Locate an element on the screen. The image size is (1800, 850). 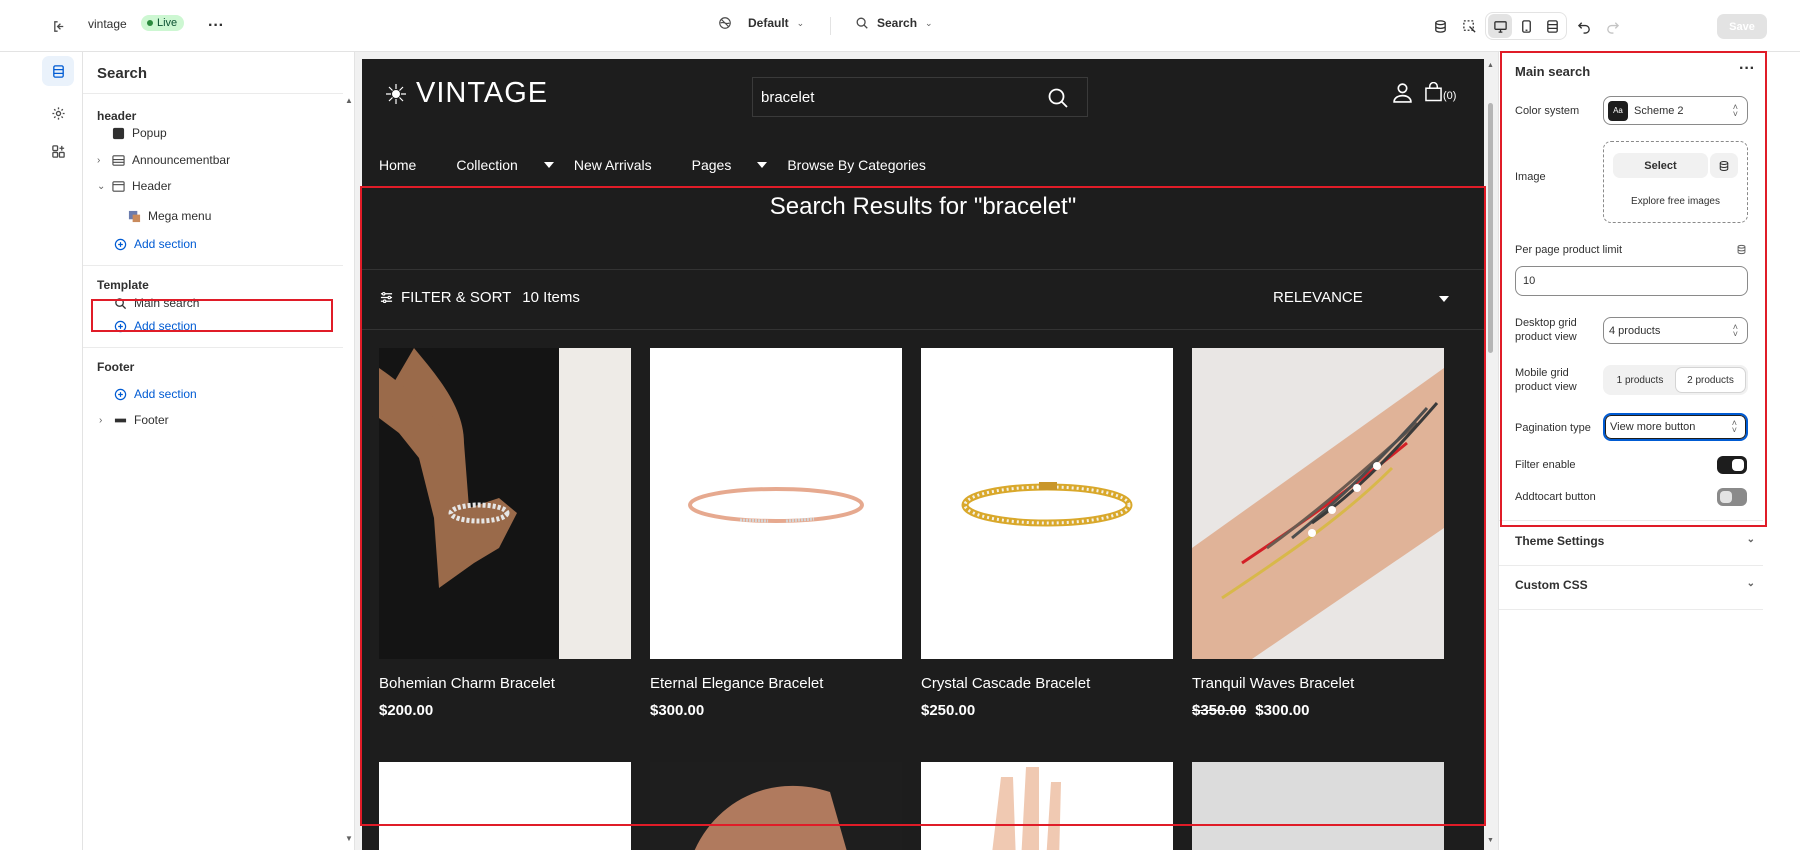
selection-highlight-settings is located at coordinates (1633, 289).